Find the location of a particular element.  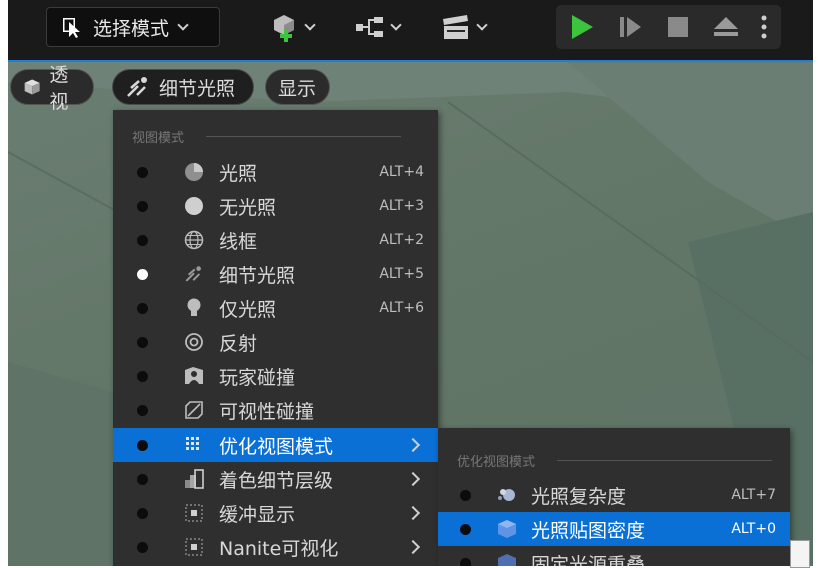

eject-button is located at coordinates (726, 27).